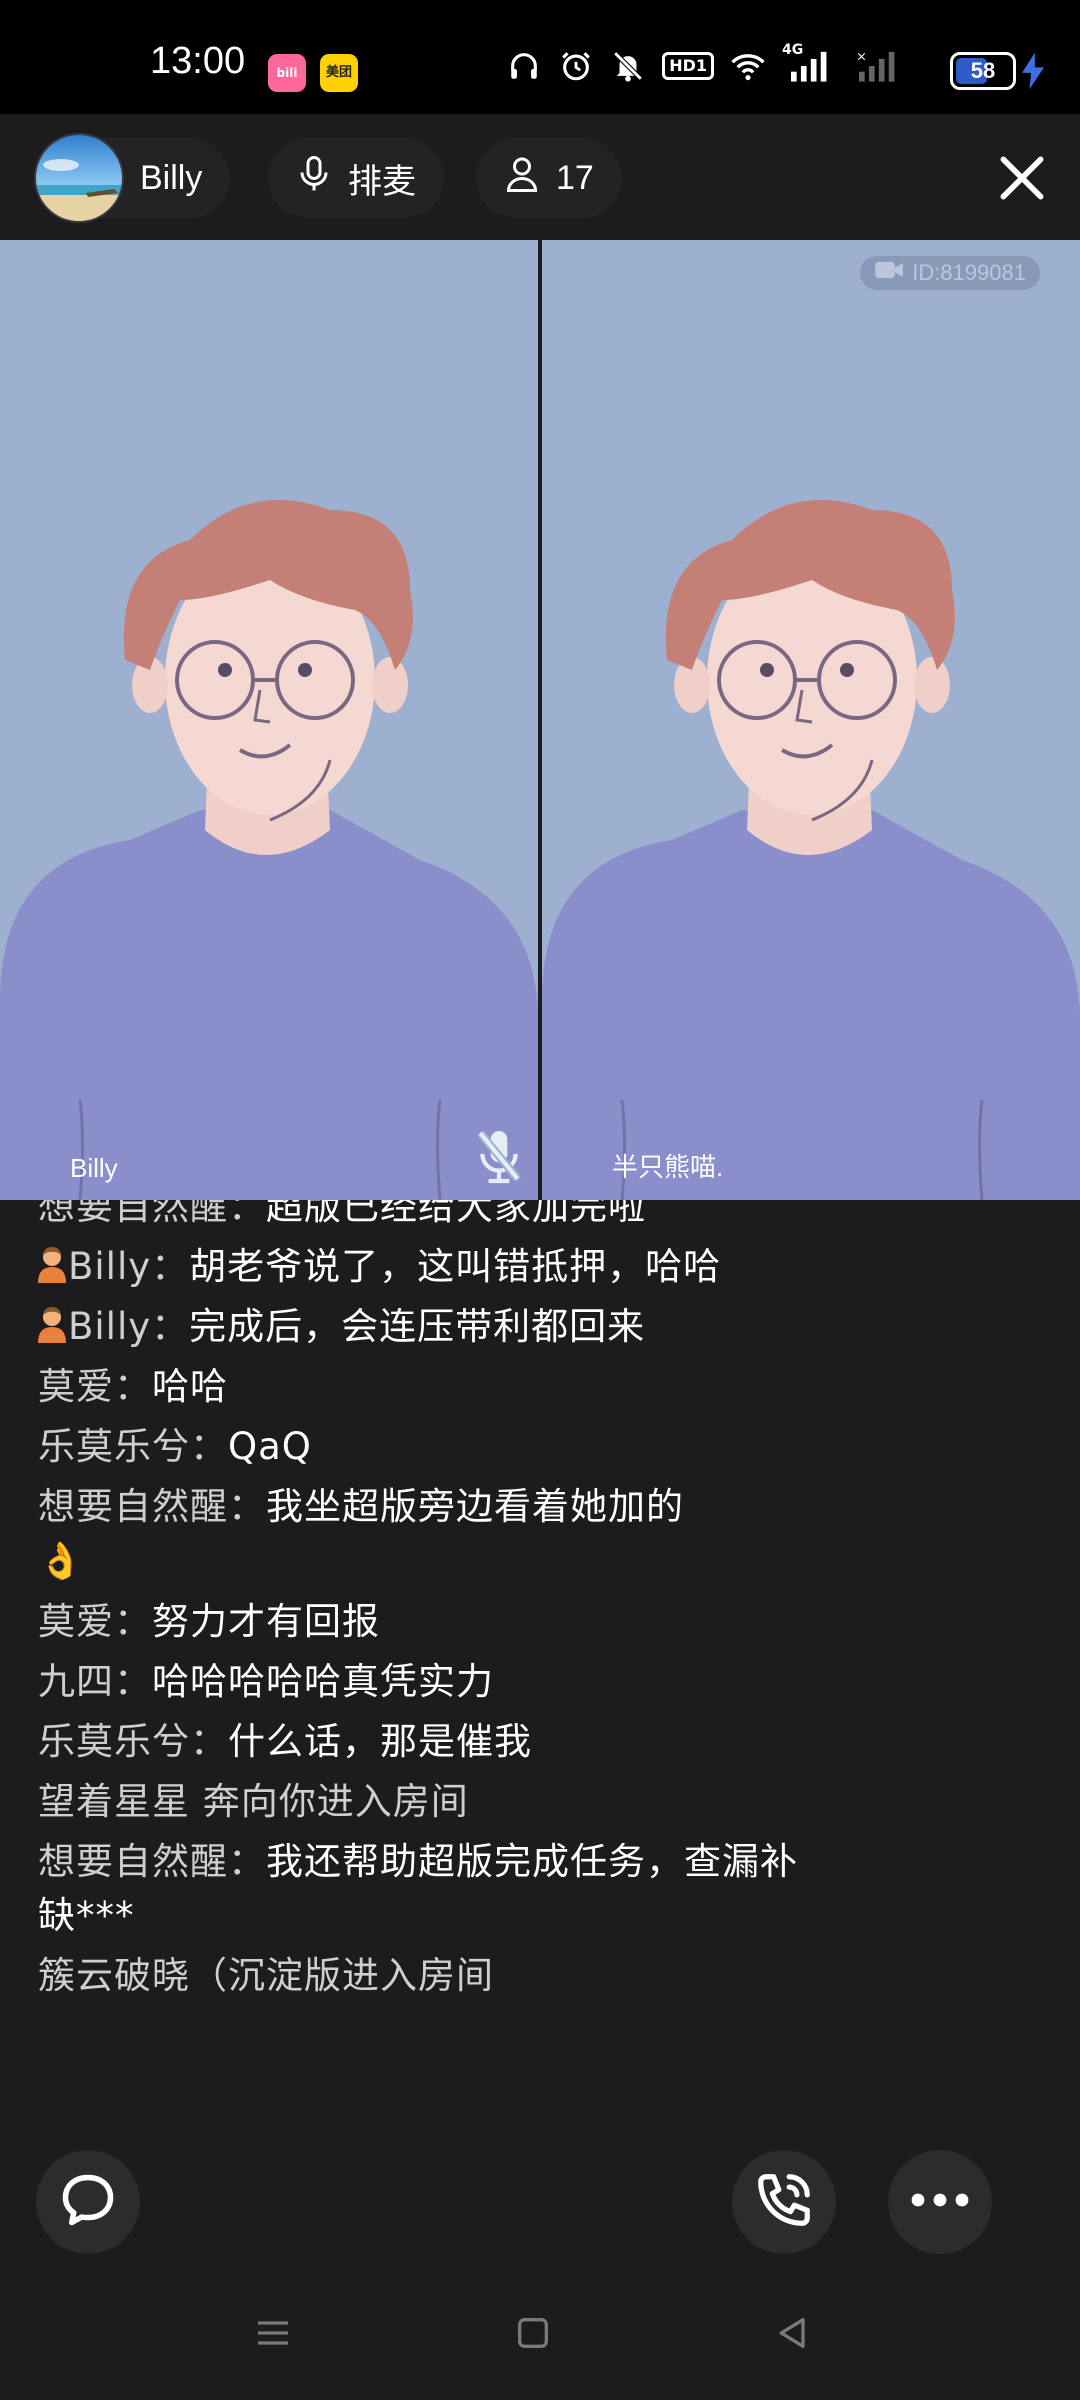 The image size is (1080, 2400). I want to click on chat-message: 想要自然醒：超版已经给大家加完啦, so click(418, 1217).